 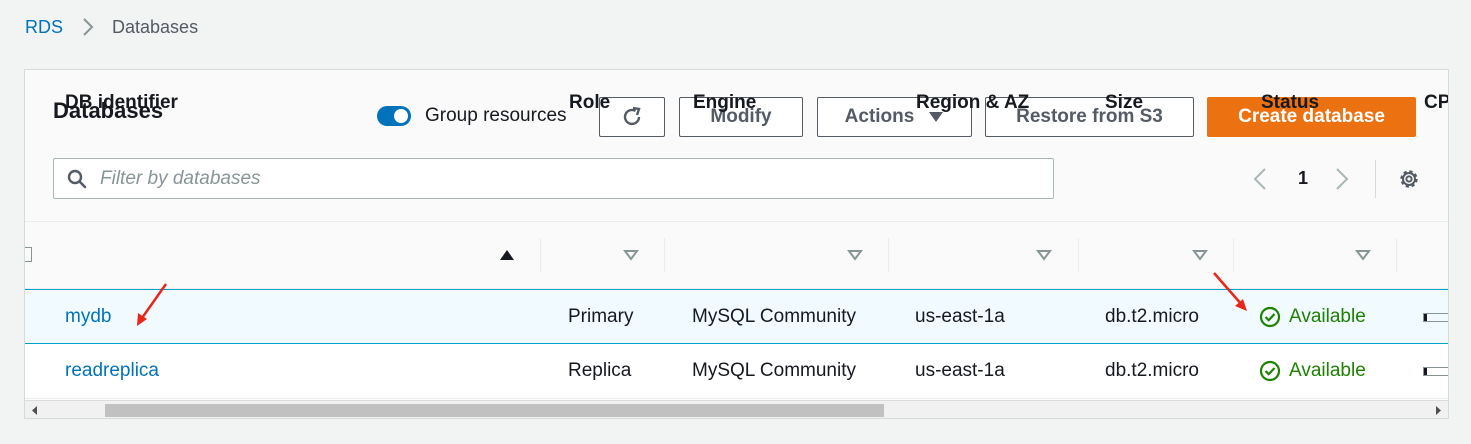 What do you see at coordinates (736, 255) in the screenshot?
I see `table-header` at bounding box center [736, 255].